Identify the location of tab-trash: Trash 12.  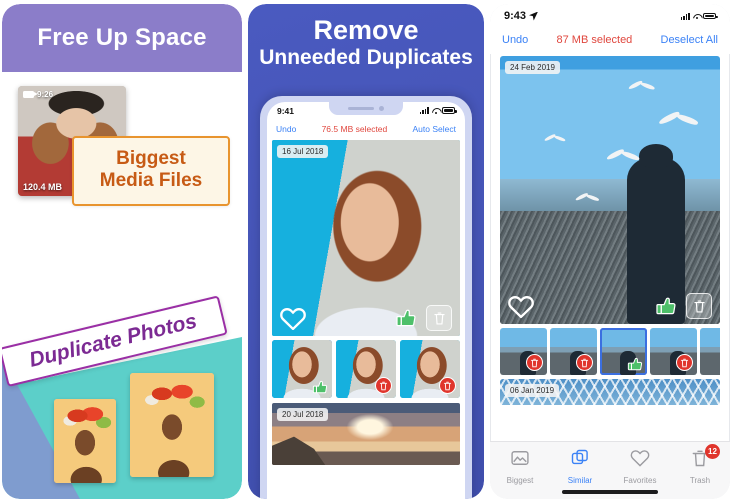
(700, 464).